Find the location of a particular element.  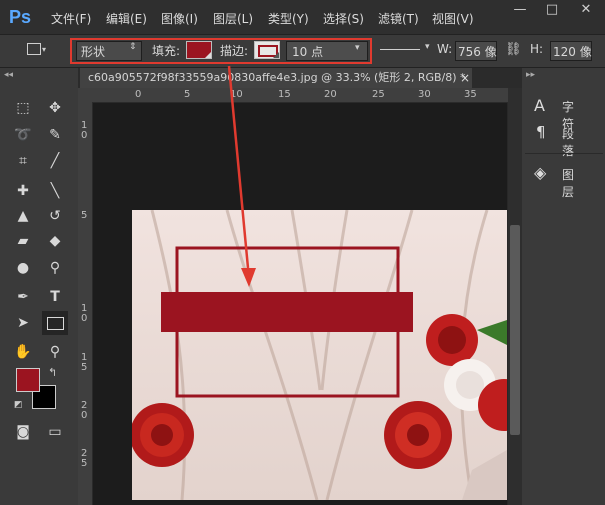

panel-divider is located at coordinates (564, 153).